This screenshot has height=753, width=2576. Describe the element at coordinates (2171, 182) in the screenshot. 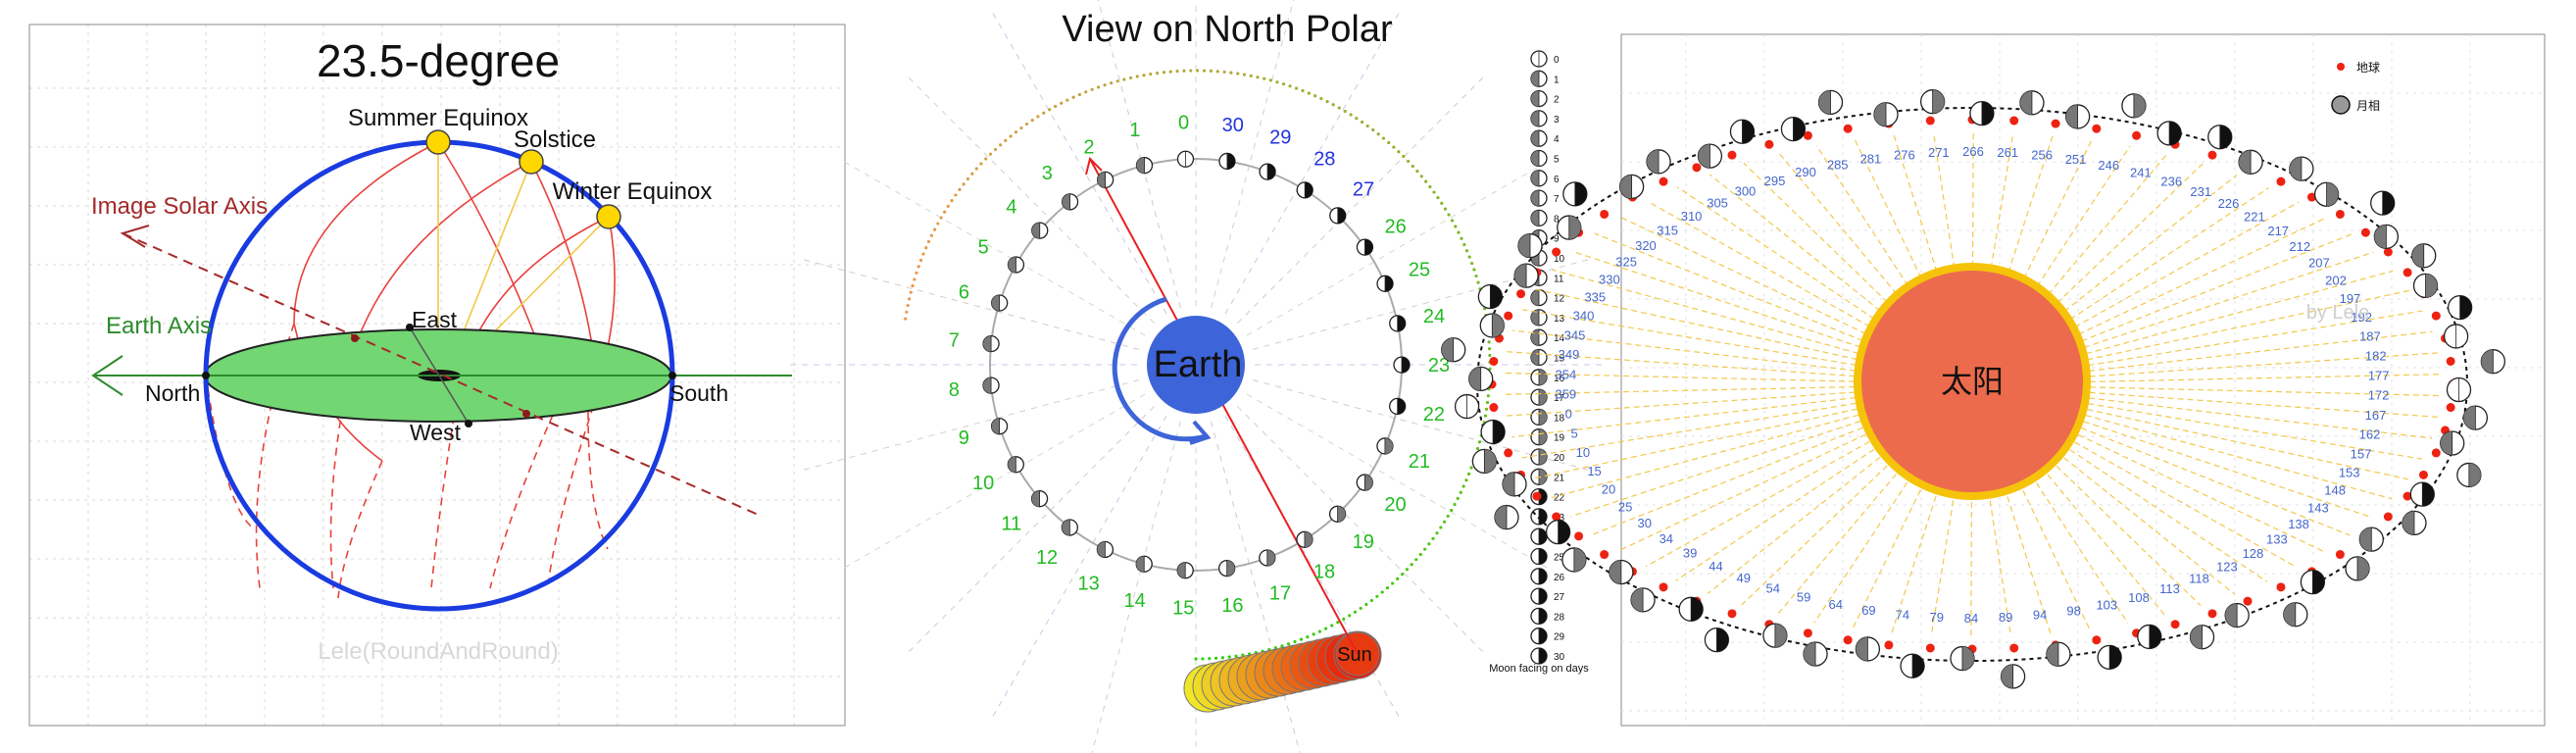

I see `day-label: 236` at that location.